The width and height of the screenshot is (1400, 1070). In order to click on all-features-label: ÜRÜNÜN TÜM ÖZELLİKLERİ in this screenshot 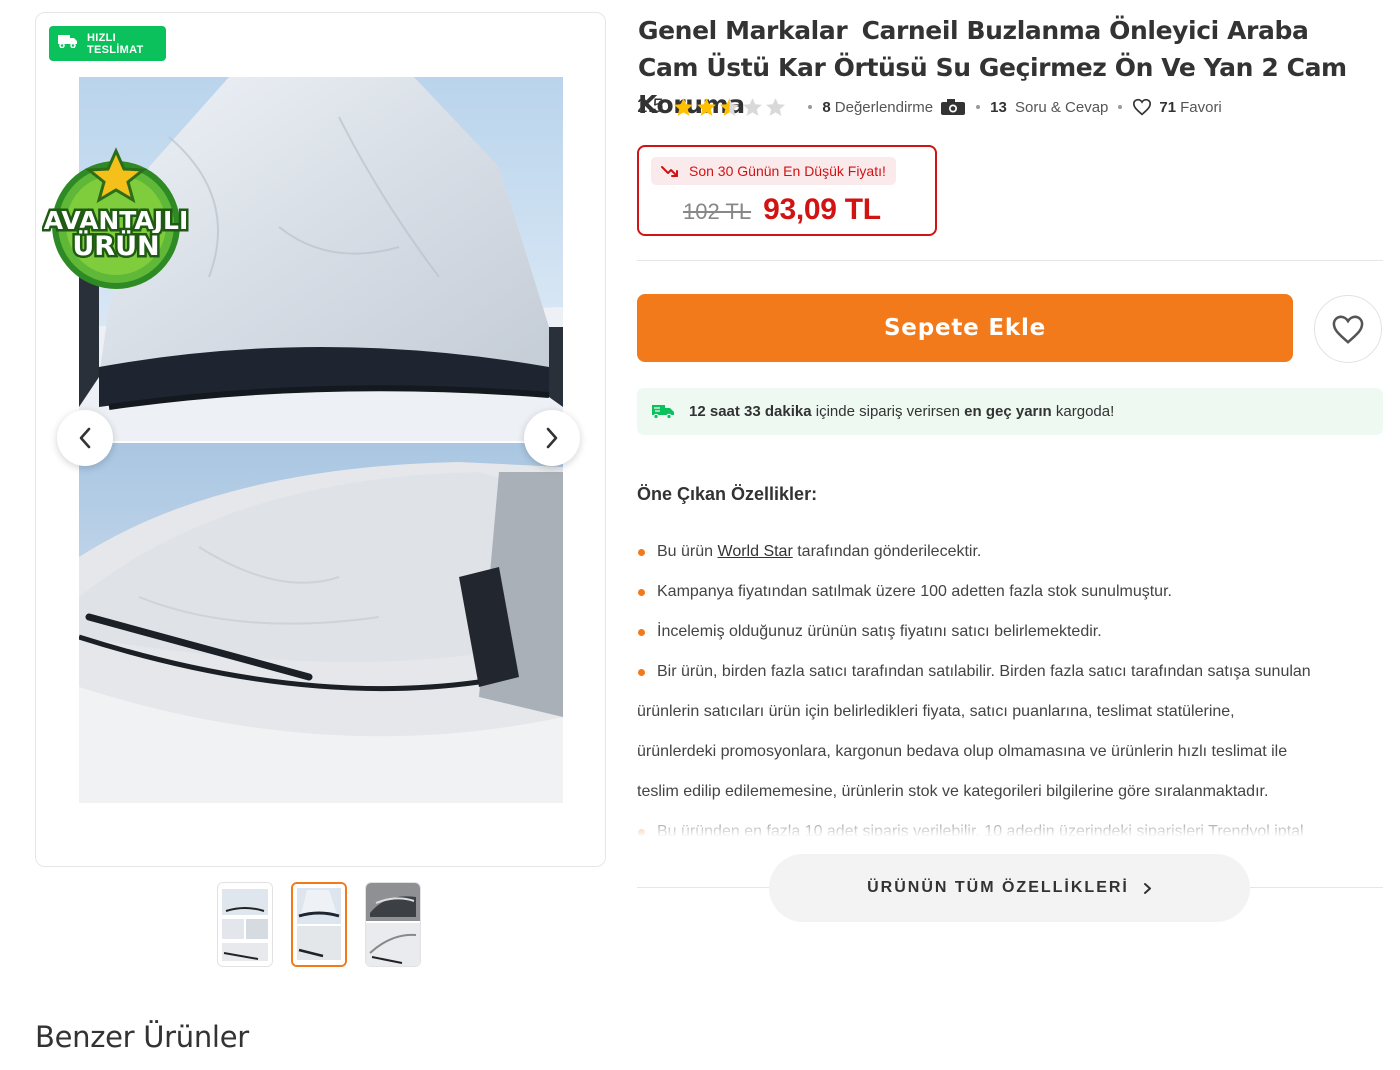, I will do `click(998, 887)`.